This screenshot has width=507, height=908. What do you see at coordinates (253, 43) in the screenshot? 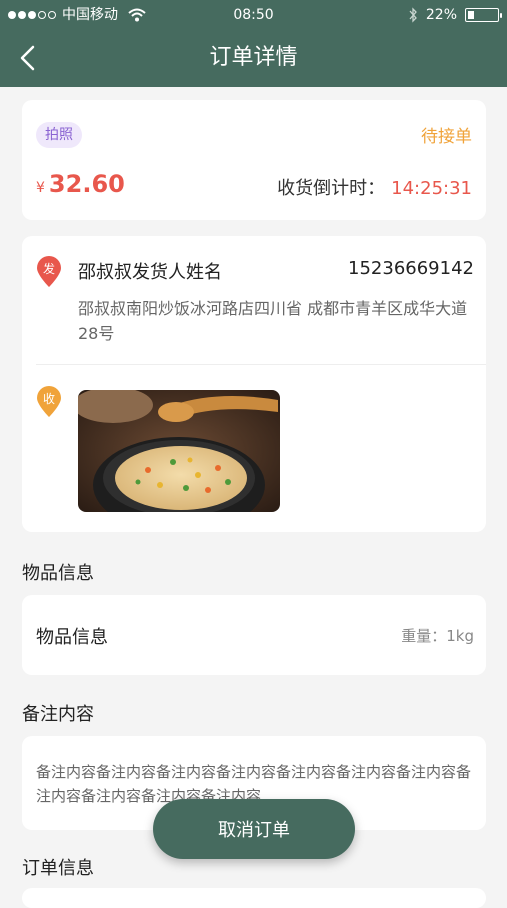
I see `header-bar: 中国移动 08:50 22% 订单详情` at bounding box center [253, 43].